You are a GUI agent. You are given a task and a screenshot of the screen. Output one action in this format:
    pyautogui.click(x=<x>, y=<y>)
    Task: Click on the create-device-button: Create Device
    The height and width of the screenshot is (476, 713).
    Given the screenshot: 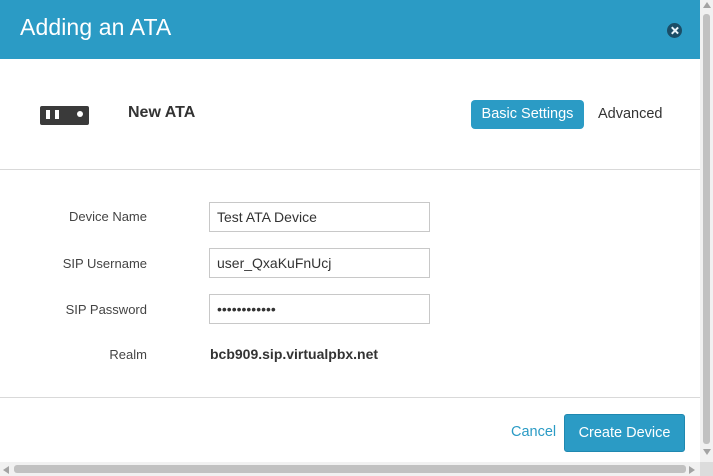 What is the action you would take?
    pyautogui.click(x=624, y=433)
    